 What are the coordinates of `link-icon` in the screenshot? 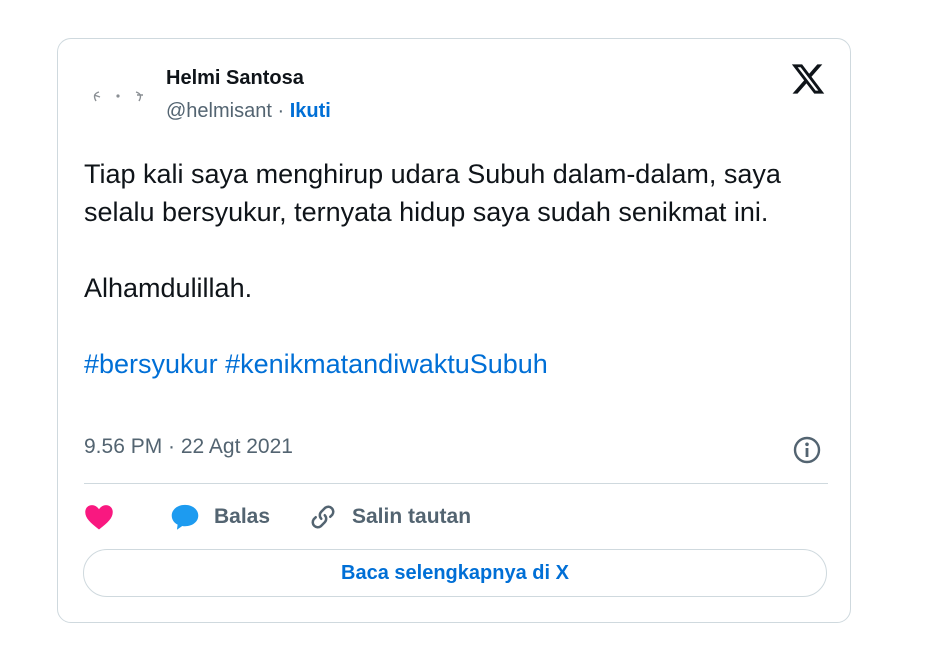 It's located at (323, 517).